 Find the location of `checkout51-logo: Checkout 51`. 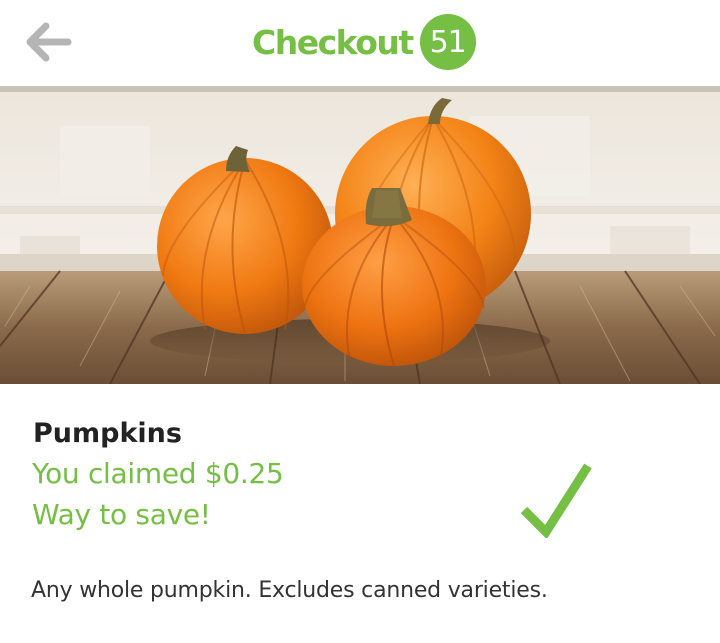

checkout51-logo: Checkout 51 is located at coordinates (364, 42).